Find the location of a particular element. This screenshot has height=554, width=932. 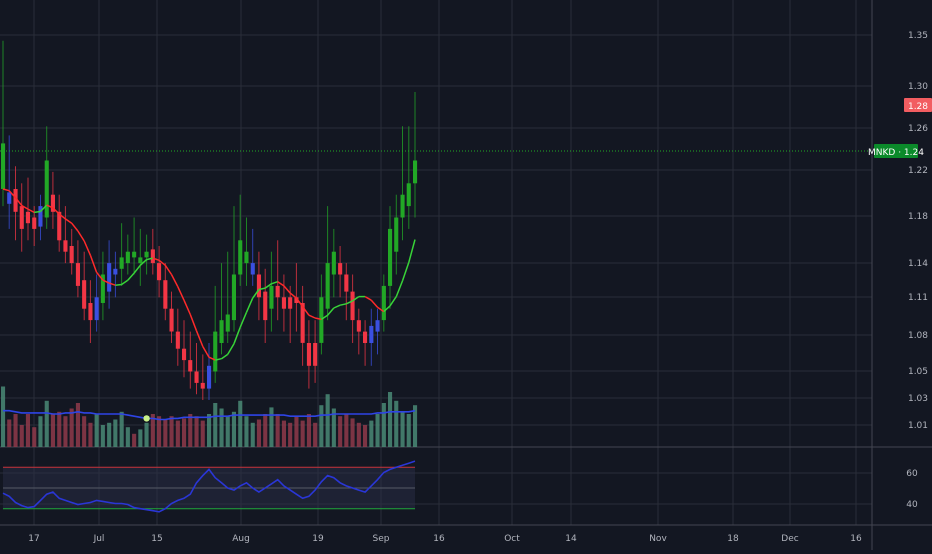

price-tick-label: 1.30 is located at coordinates (918, 87).